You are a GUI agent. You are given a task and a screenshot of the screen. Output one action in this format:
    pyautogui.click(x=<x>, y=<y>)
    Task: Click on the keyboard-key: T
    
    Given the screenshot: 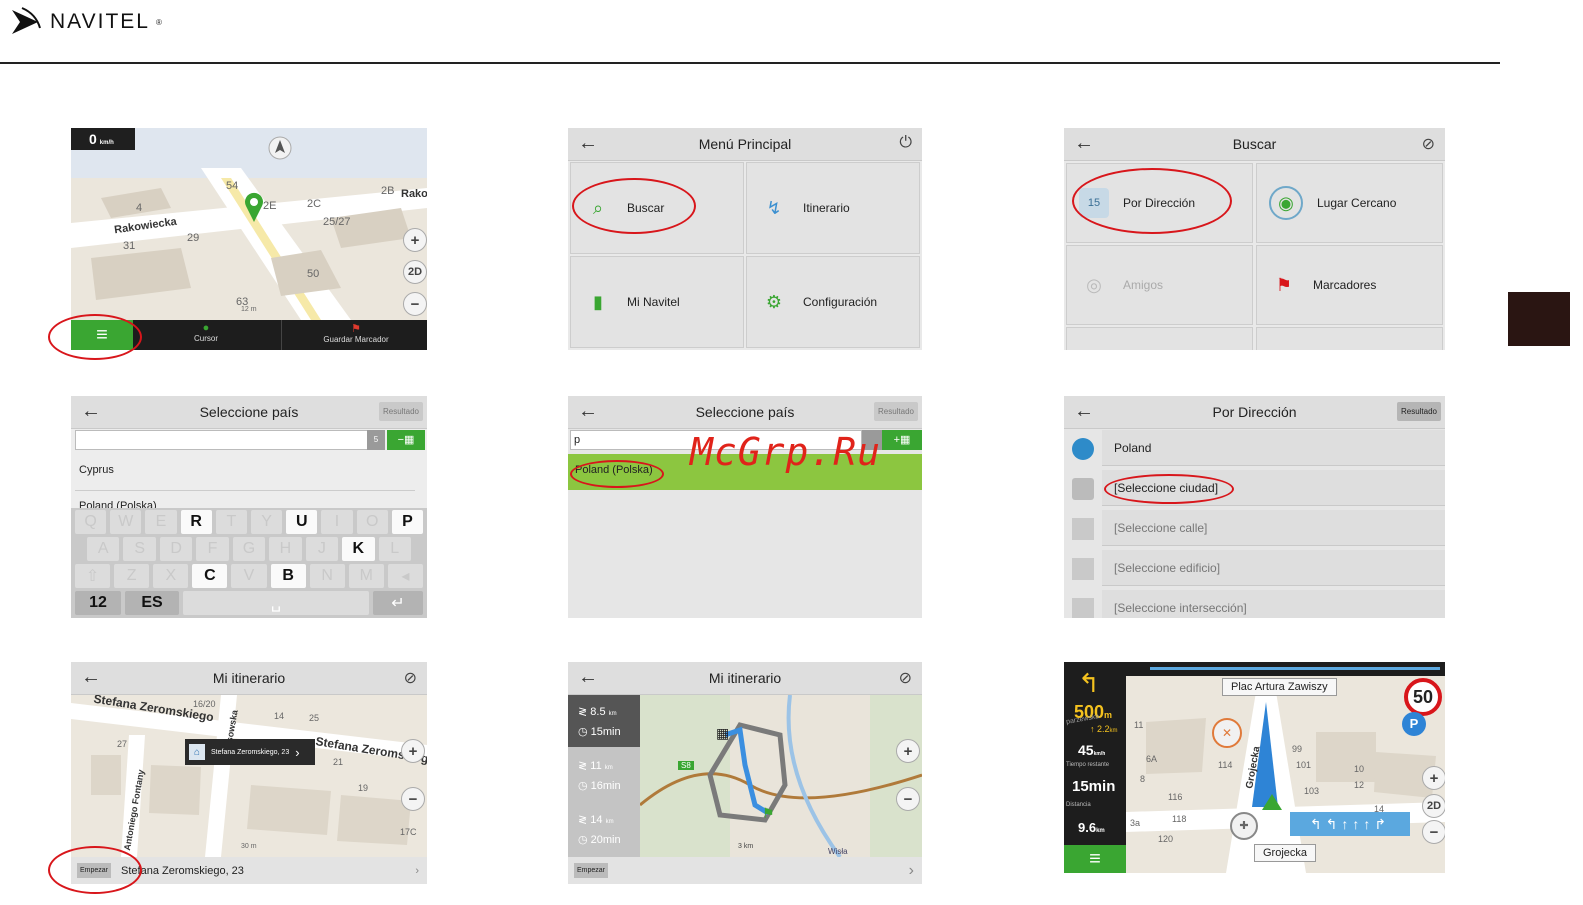 What is the action you would take?
    pyautogui.click(x=231, y=522)
    